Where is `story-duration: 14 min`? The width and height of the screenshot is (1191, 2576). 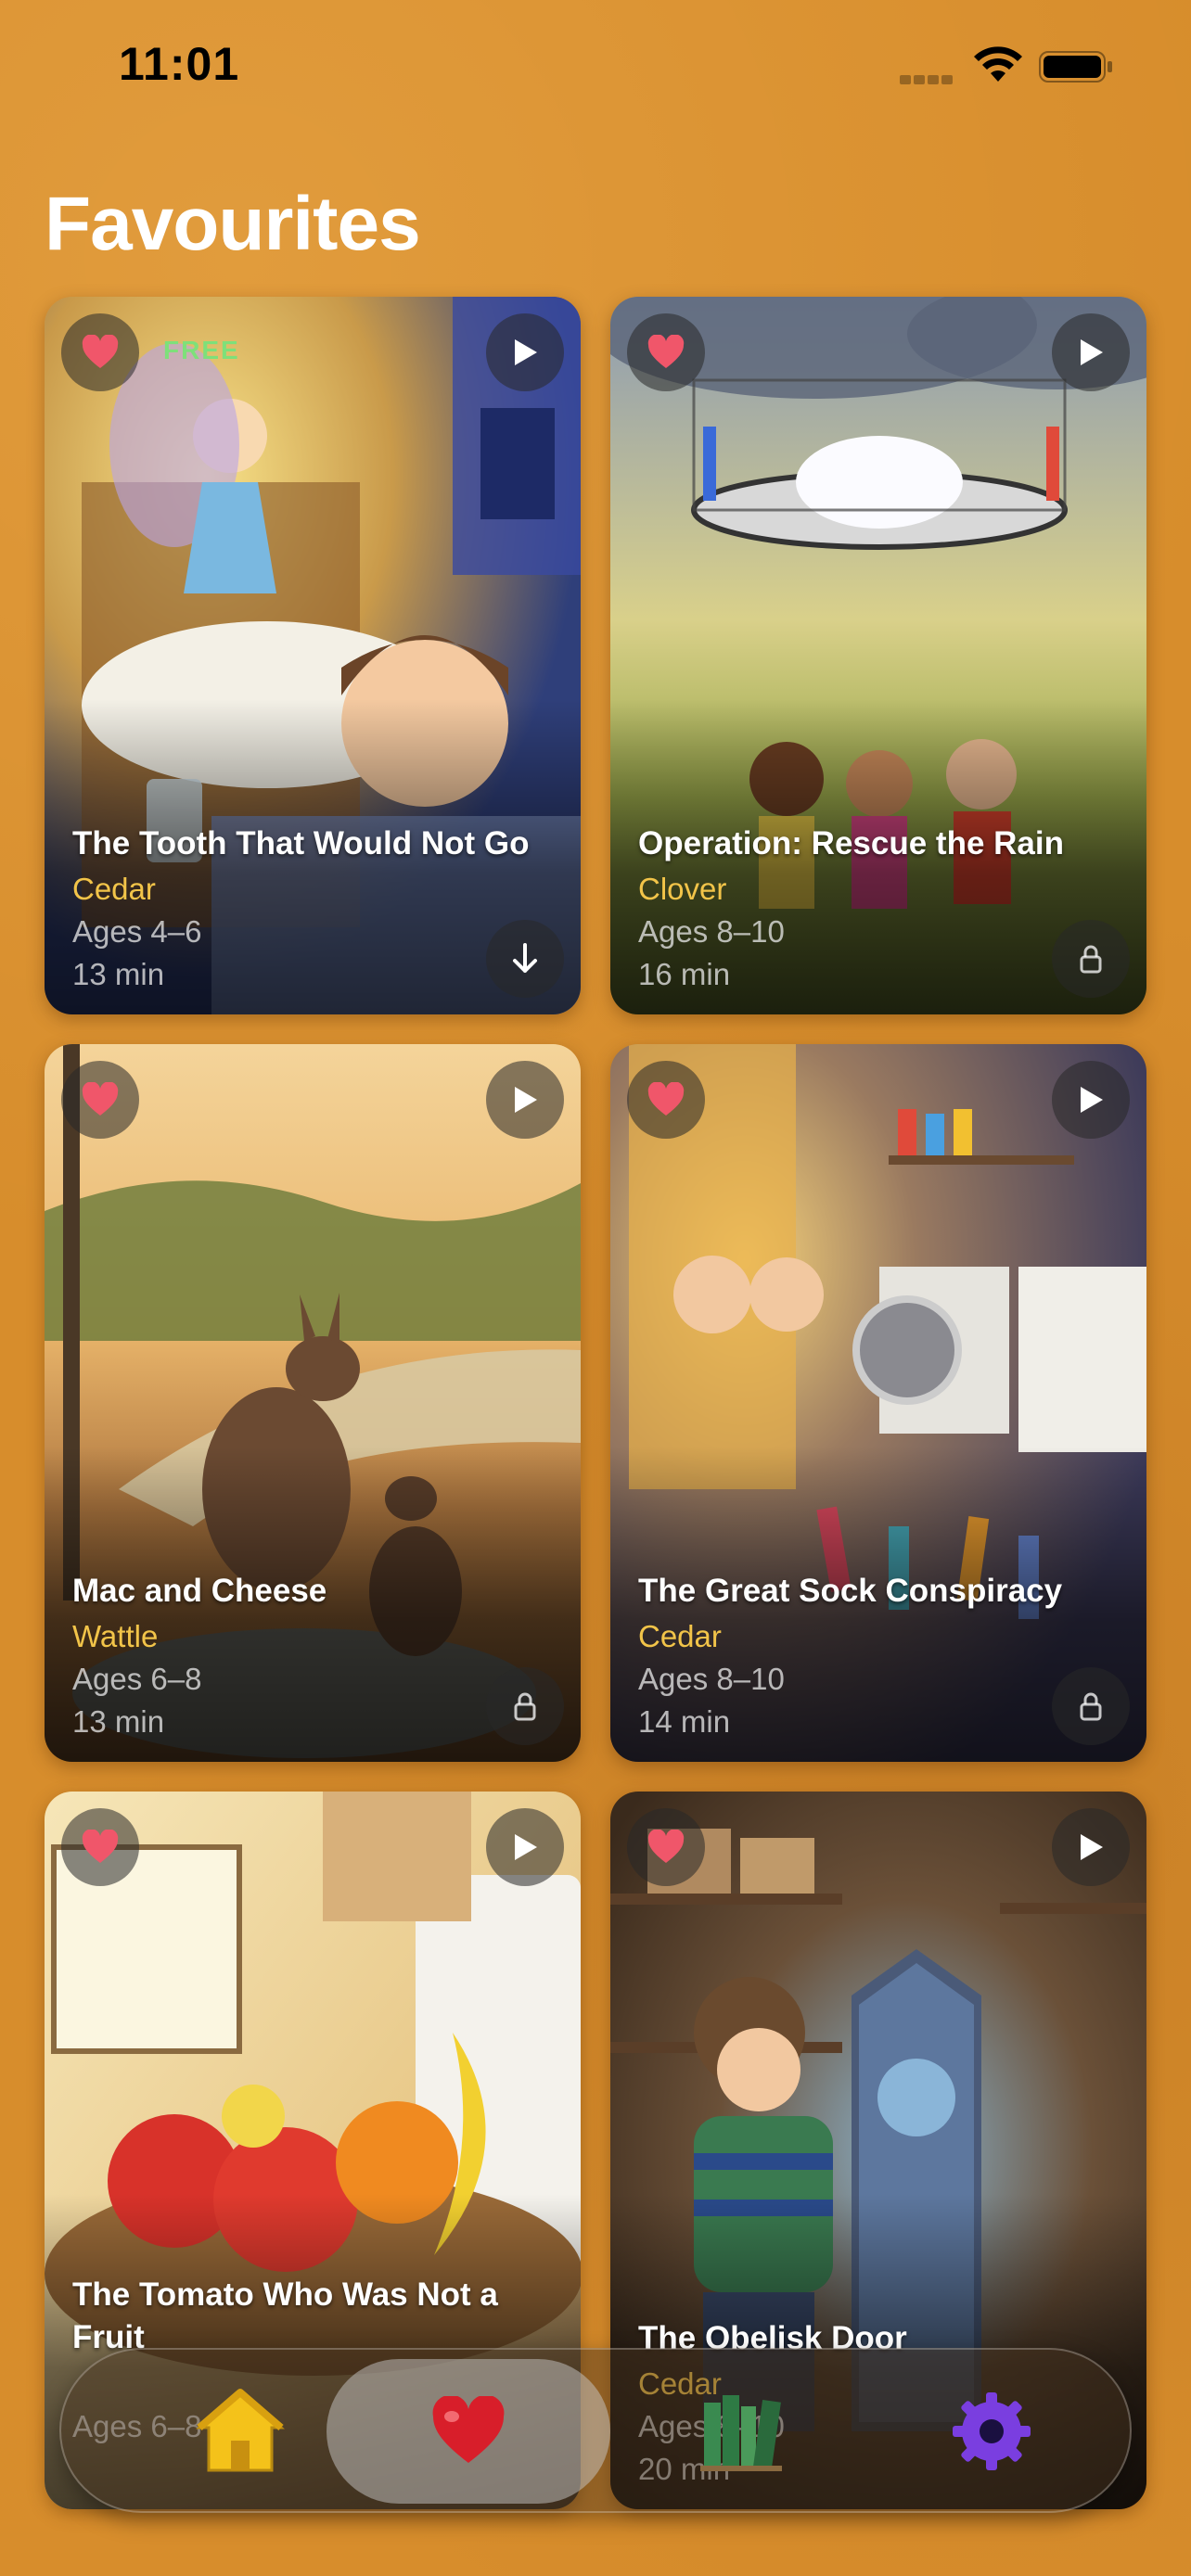
story-duration: 14 min is located at coordinates (684, 1721).